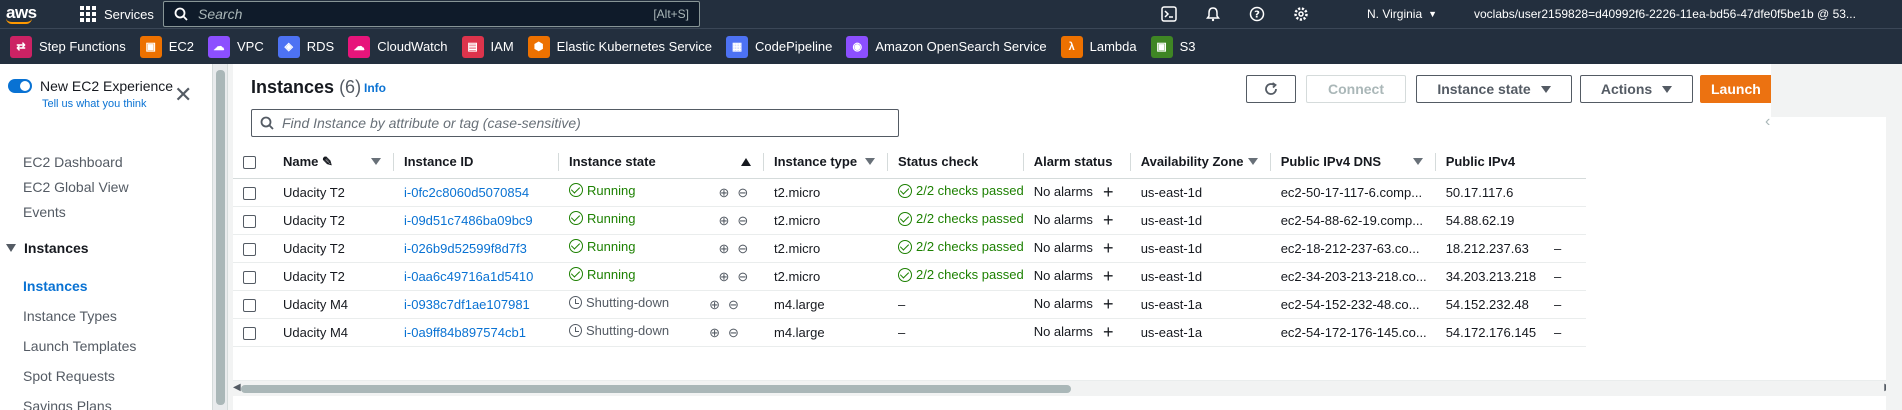 The height and width of the screenshot is (410, 1902). Describe the element at coordinates (465, 248) in the screenshot. I see `instance-id-link: i-026b9d52599f8d7f3` at that location.